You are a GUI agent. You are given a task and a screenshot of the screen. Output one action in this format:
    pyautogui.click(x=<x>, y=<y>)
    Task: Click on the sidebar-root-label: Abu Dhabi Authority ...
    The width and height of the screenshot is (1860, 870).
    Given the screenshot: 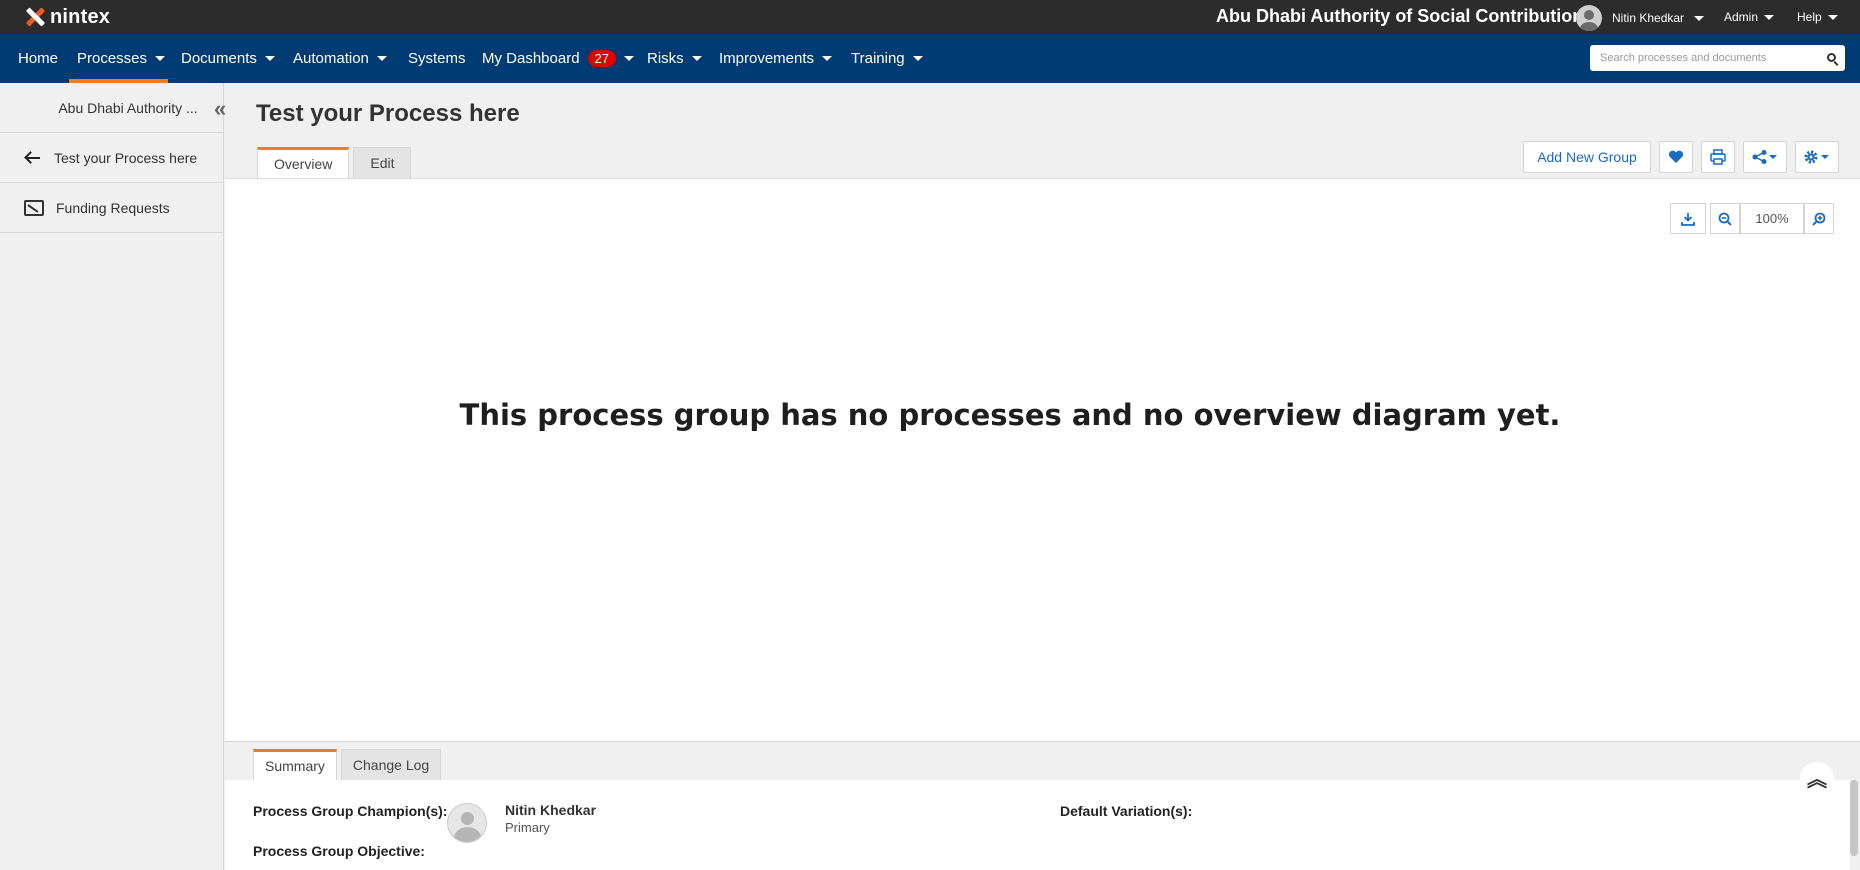 What is the action you would take?
    pyautogui.click(x=128, y=107)
    